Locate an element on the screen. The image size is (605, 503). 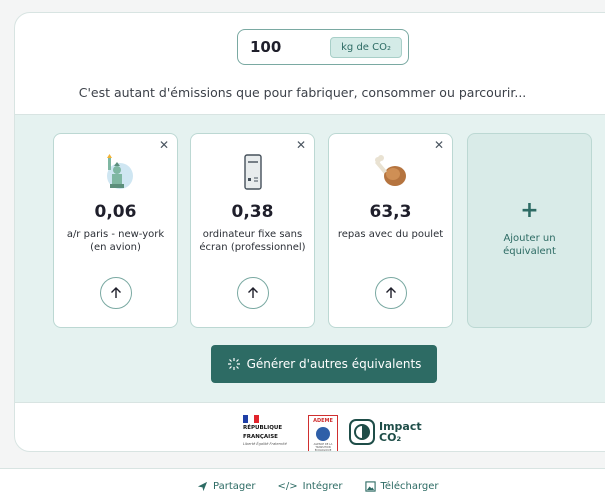
equivalent-label: repas avec du poulet is located at coordinates (390, 234).